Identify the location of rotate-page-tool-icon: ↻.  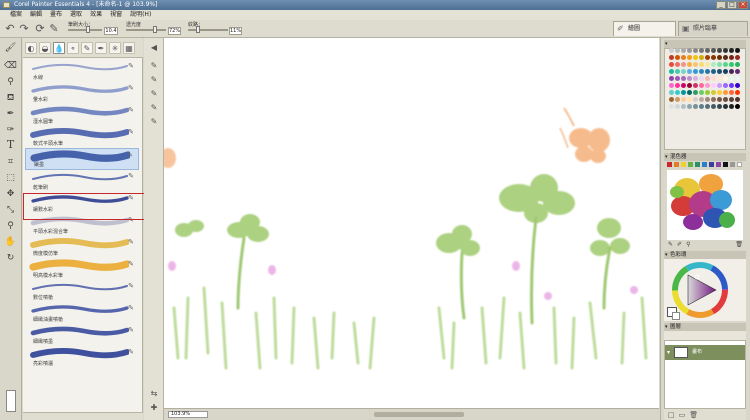
(10, 258).